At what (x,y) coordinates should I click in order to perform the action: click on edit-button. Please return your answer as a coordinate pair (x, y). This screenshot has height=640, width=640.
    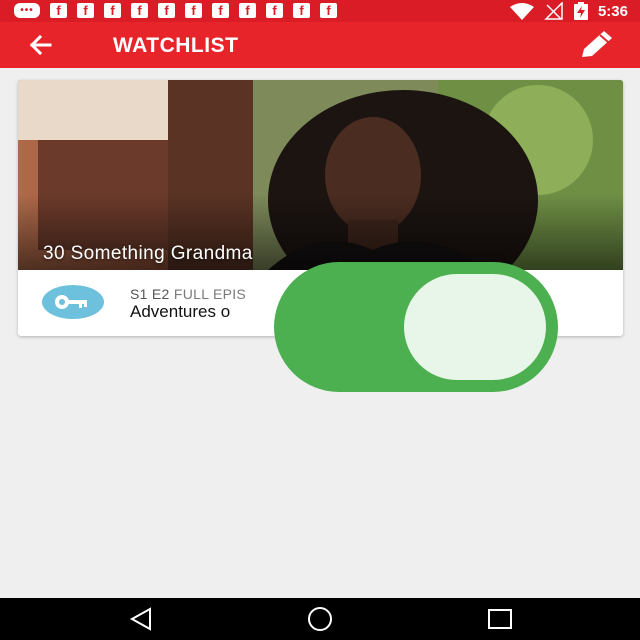
    Looking at the image, I should click on (598, 45).